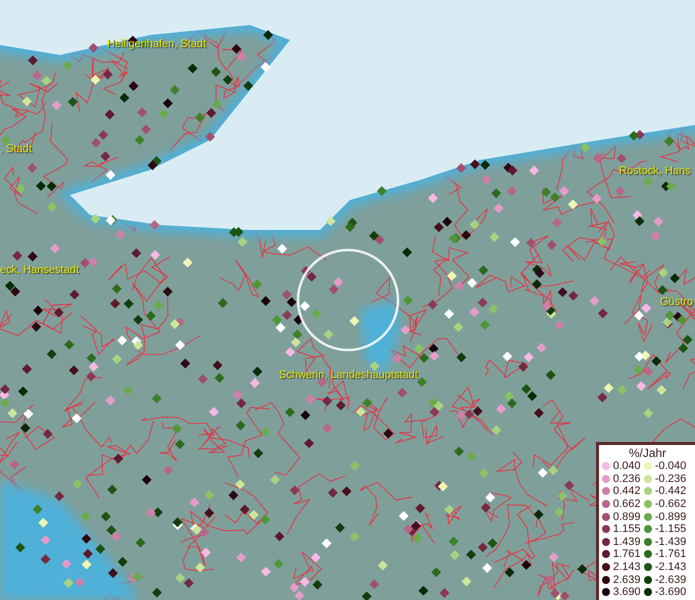 The width and height of the screenshot is (695, 600). Describe the element at coordinates (670, 567) in the screenshot. I see `legend-value: -2.143` at that location.